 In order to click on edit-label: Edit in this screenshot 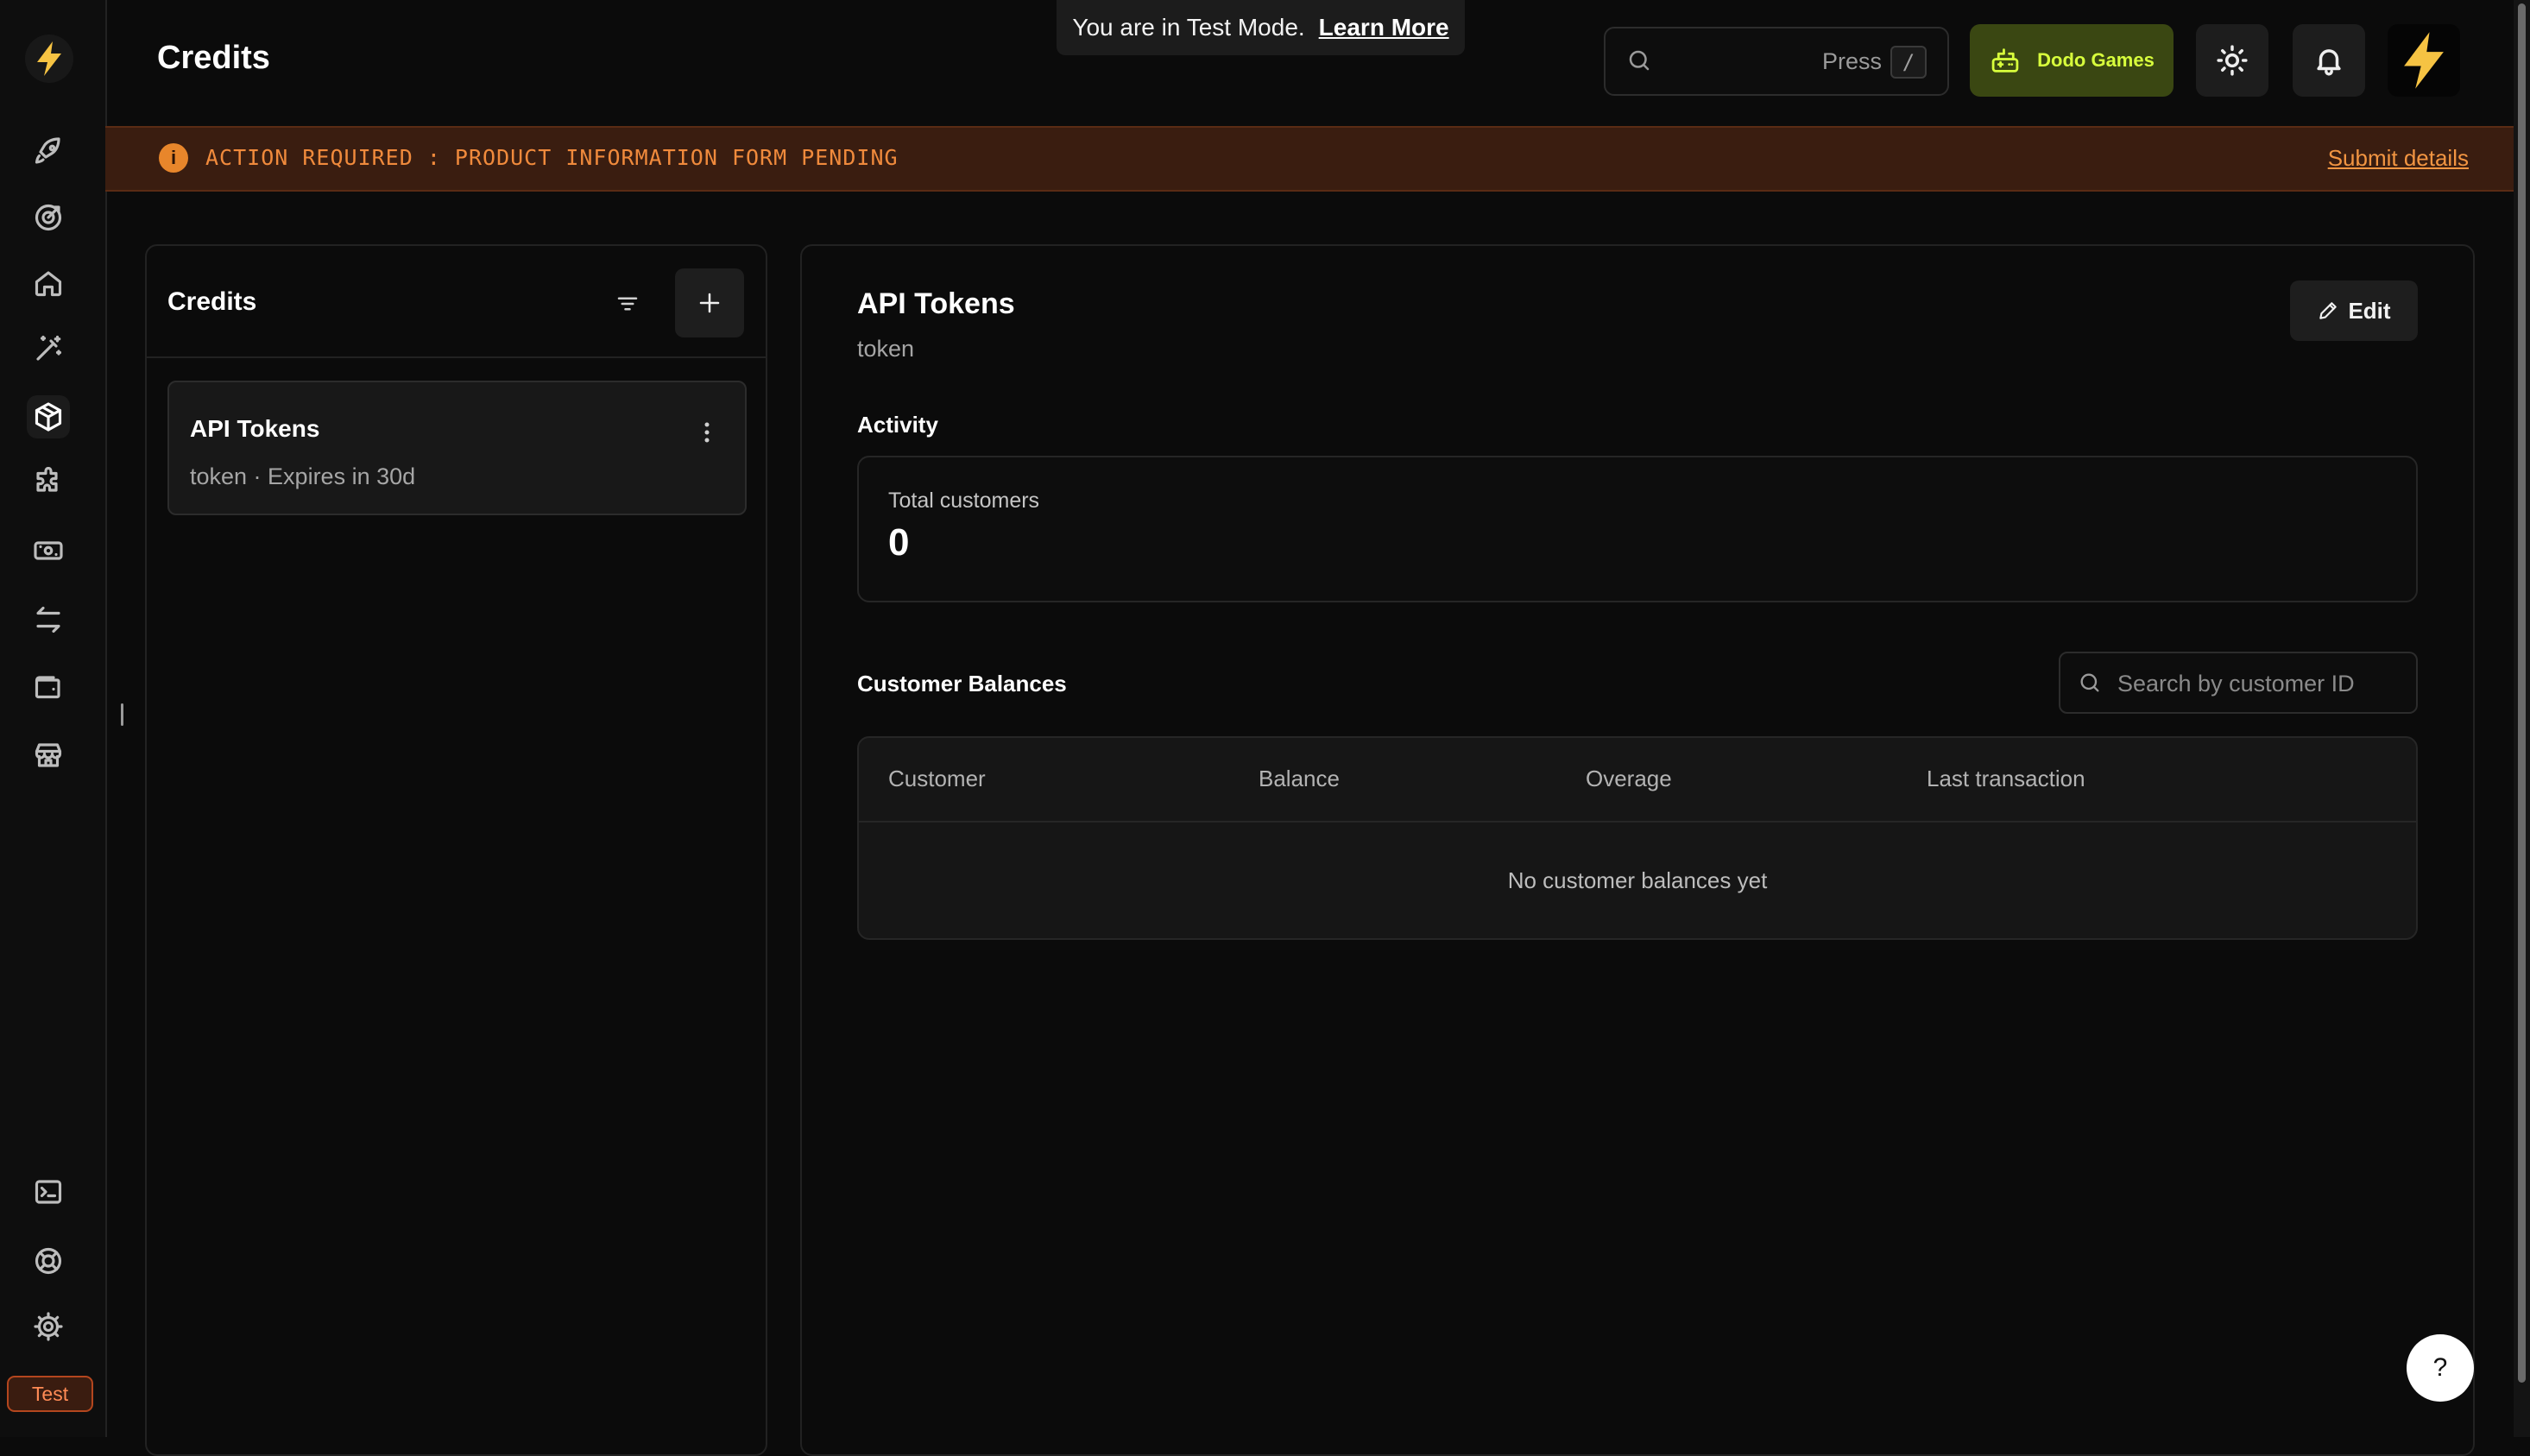, I will do `click(2369, 311)`.